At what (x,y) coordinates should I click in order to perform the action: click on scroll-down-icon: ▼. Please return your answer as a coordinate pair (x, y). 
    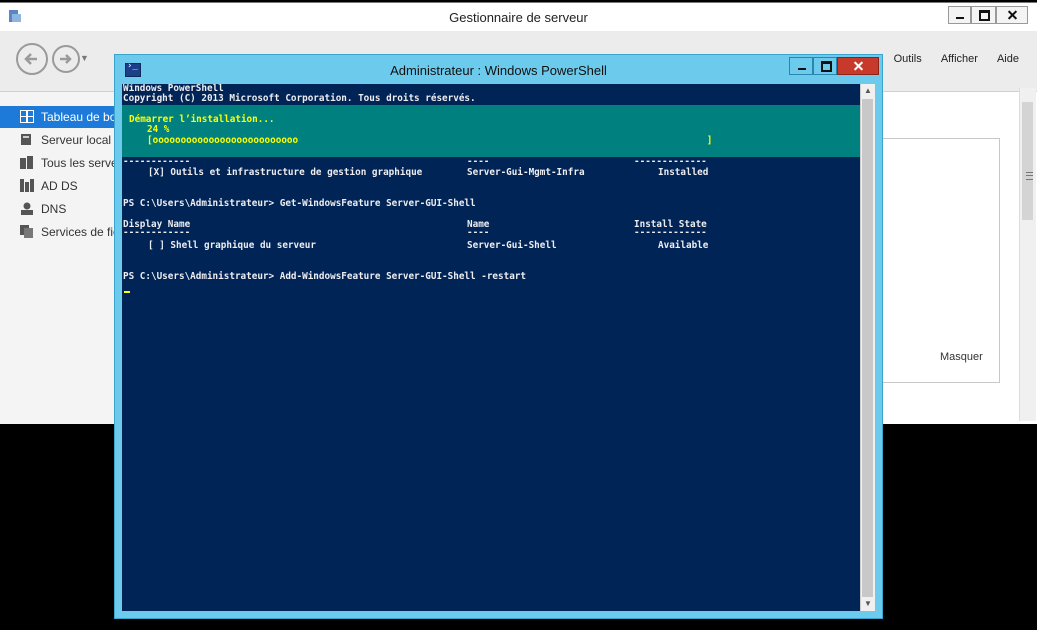
    Looking at the image, I should click on (868, 604).